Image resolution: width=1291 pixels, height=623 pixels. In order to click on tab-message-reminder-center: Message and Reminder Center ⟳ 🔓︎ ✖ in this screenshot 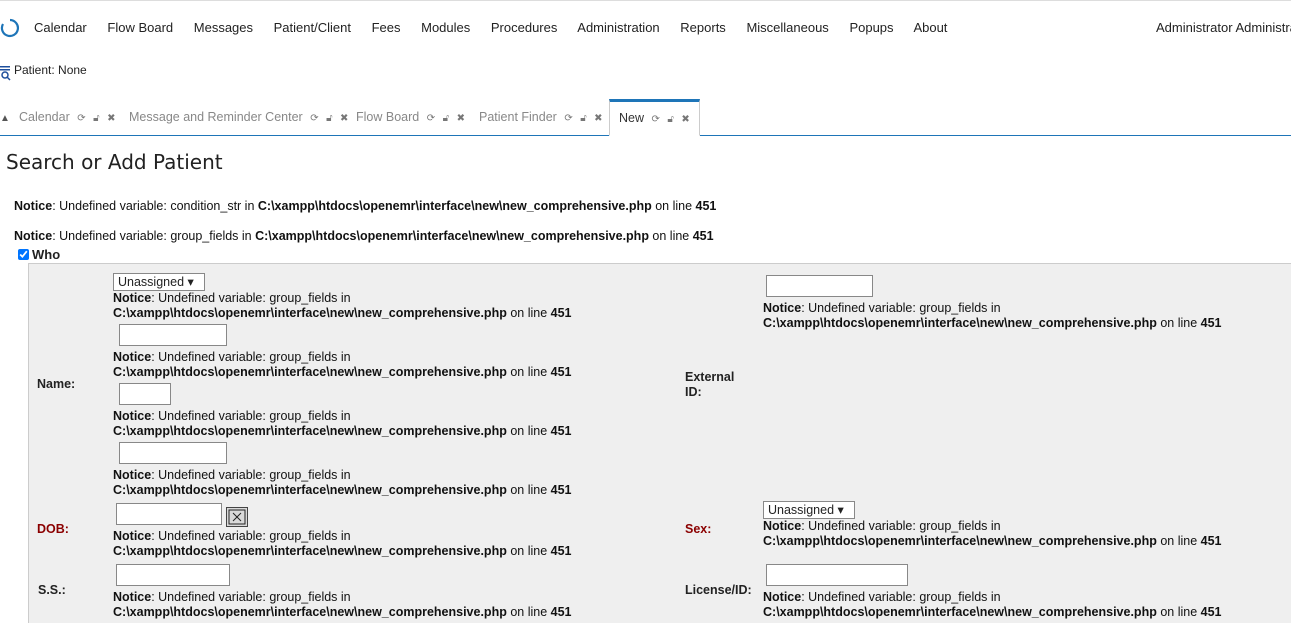, I will do `click(238, 117)`.